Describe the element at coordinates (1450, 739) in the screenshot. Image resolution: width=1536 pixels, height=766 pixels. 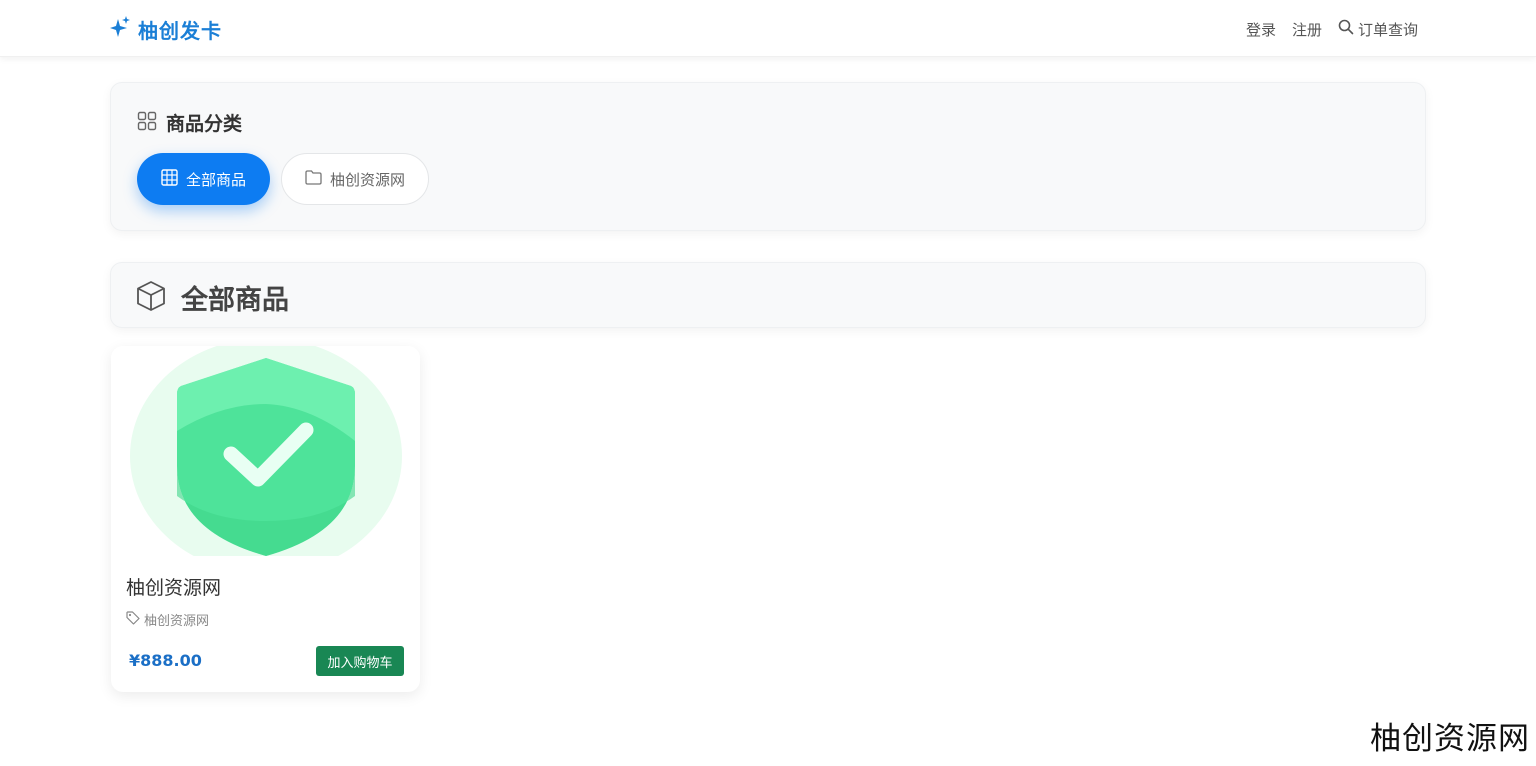
I see `watermark-text: 柚创资源网` at that location.